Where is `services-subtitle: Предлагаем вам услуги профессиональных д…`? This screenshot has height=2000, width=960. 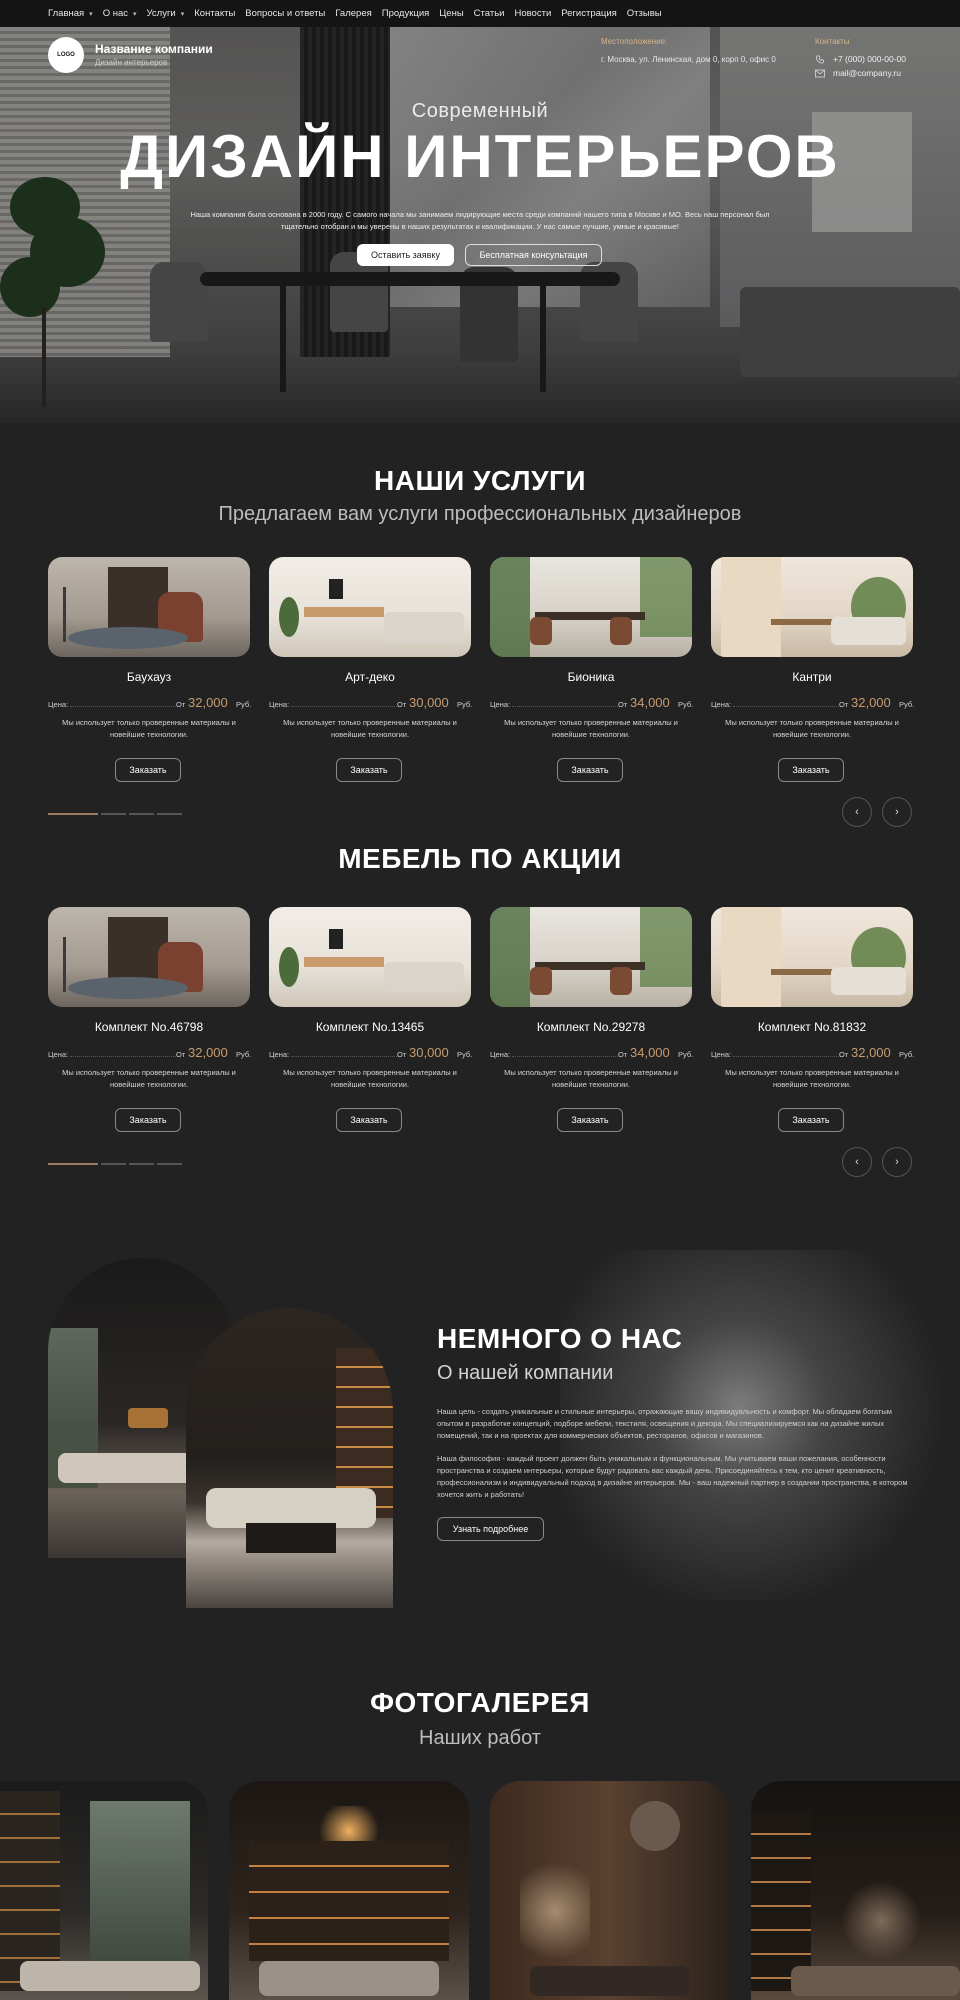
services-subtitle: Предлагаем вам услуги профессиональных д… is located at coordinates (480, 514).